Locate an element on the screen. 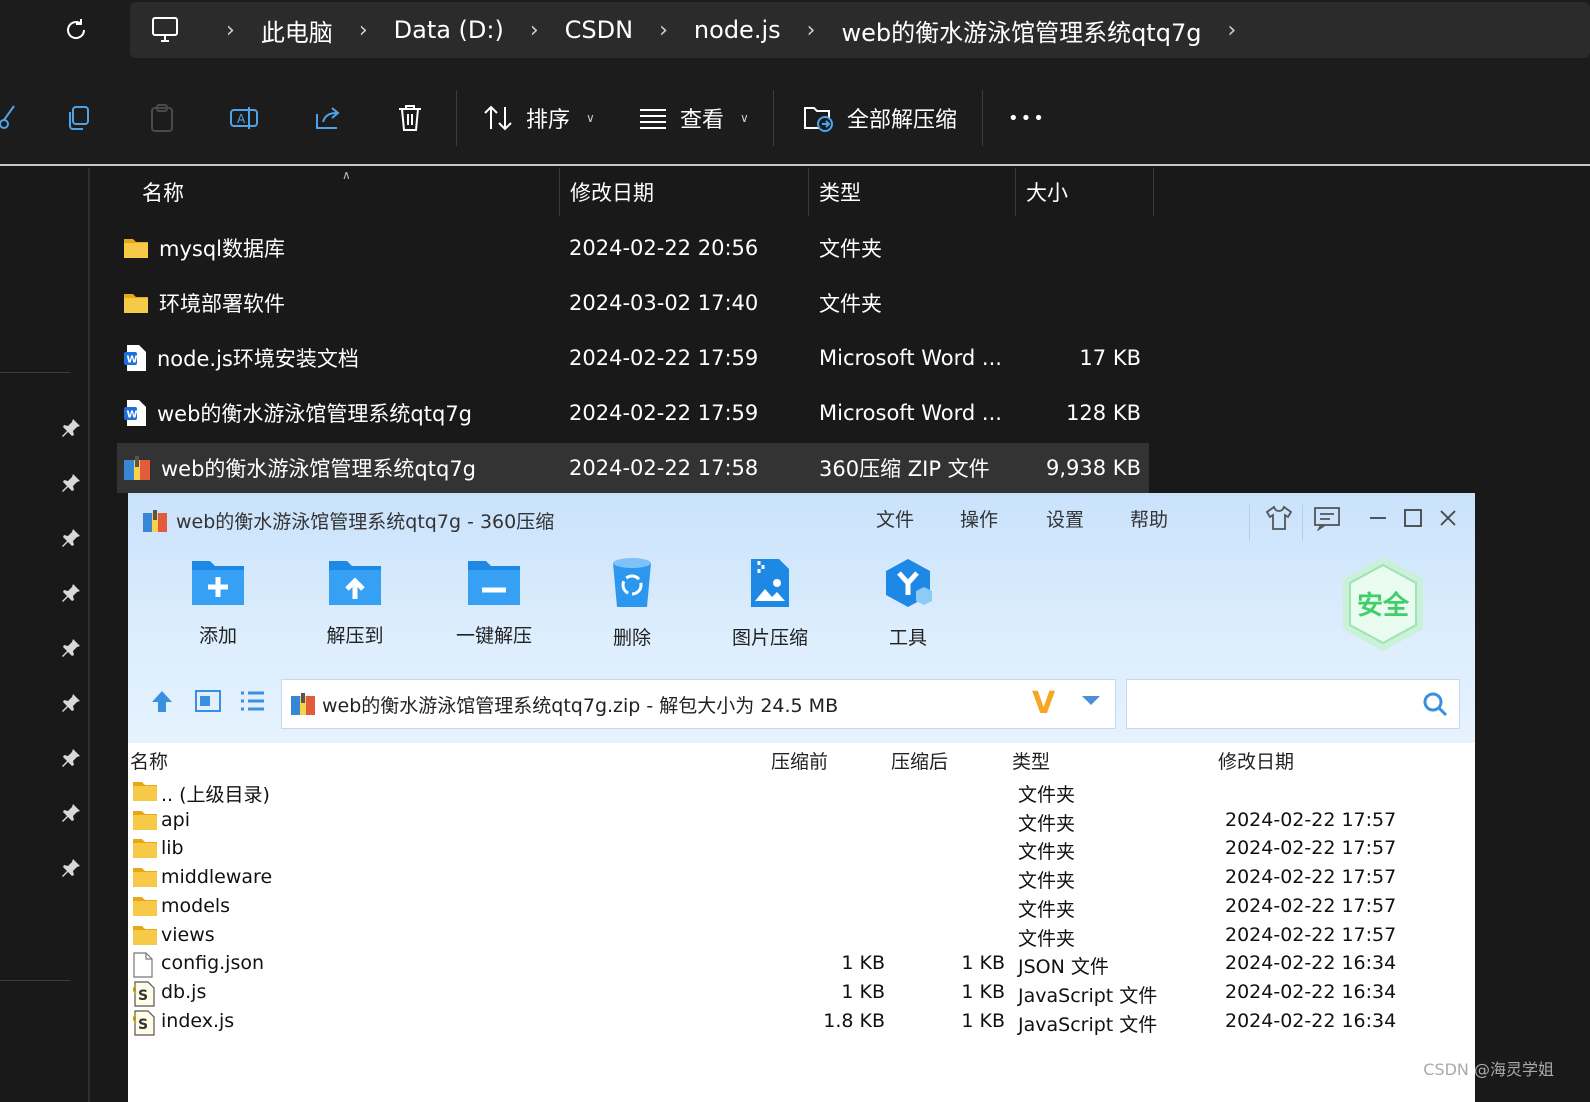 This screenshot has width=1590, height=1102. menu-file: 文件 is located at coordinates (895, 518).